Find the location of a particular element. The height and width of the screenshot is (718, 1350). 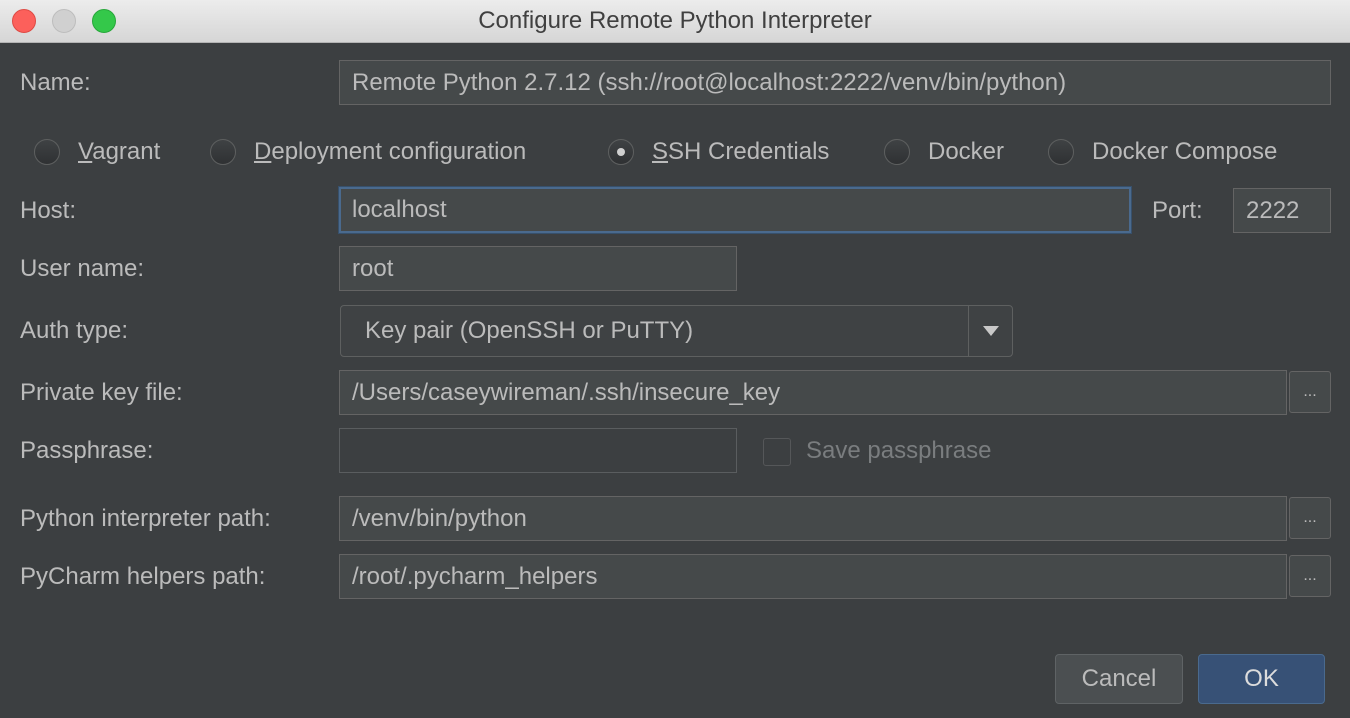

radio-label: Docker is located at coordinates (966, 151).